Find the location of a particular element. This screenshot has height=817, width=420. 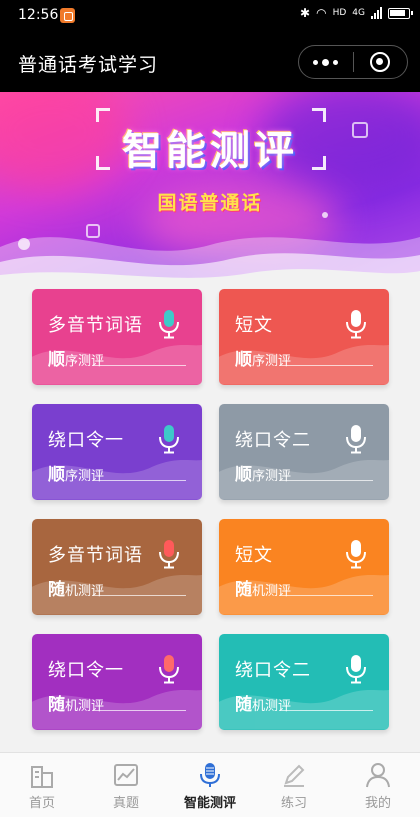

evaluation-card: 短文 随机测评 is located at coordinates (304, 567).